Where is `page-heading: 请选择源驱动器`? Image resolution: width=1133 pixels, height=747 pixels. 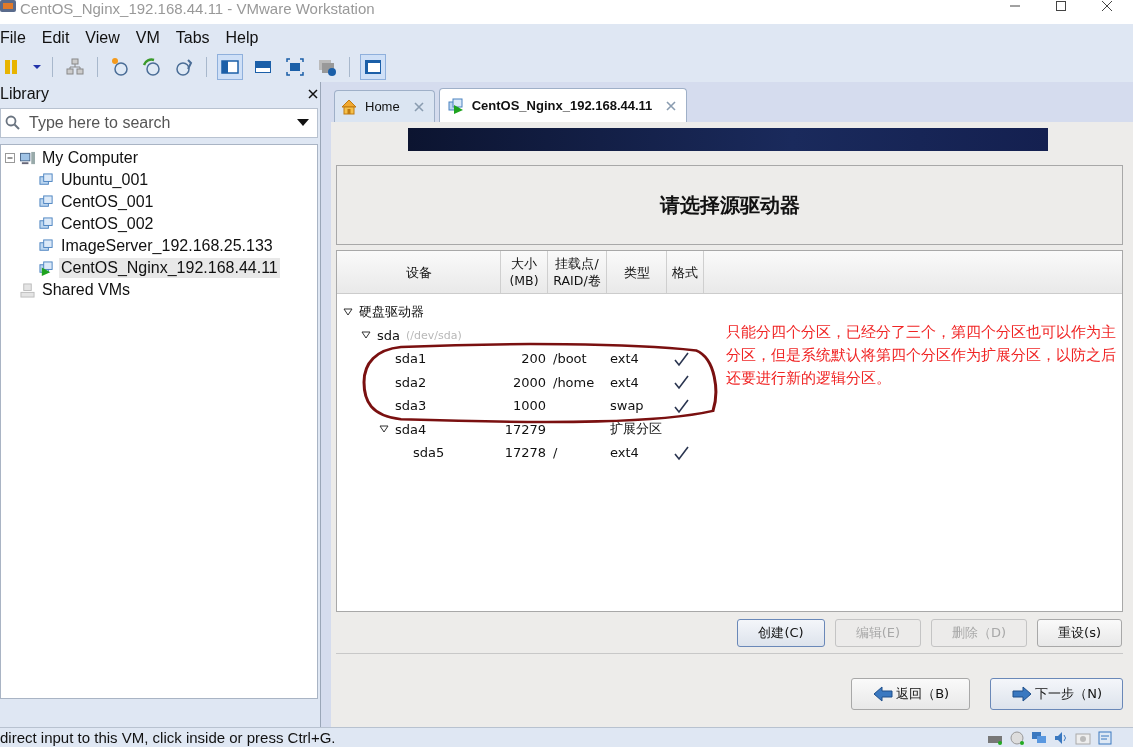 page-heading: 请选择源驱动器 is located at coordinates (729, 205).